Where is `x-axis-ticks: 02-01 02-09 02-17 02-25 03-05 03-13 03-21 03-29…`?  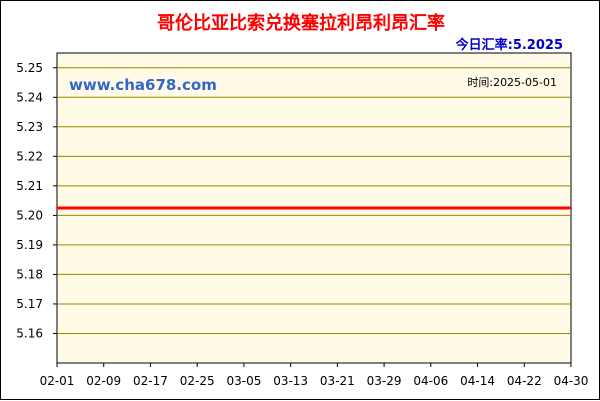 x-axis-ticks: 02-01 02-09 02-17 02-25 03-05 03-13 03-21 03-29… is located at coordinates (314, 375).